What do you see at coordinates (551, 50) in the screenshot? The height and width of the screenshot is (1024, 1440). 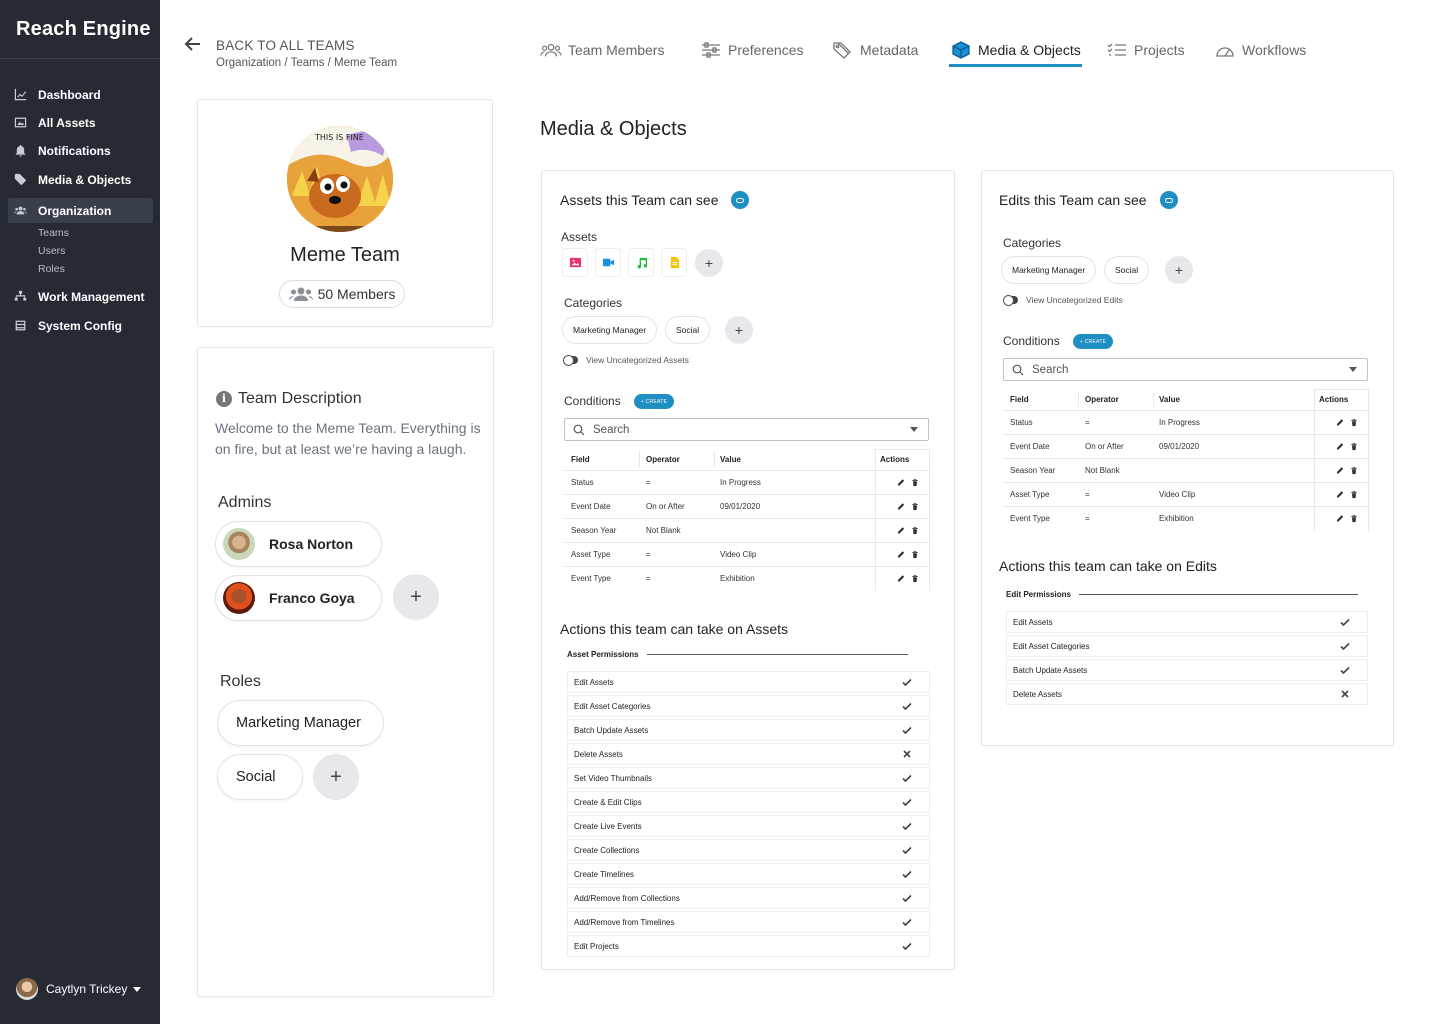 I see `team-members-icon` at bounding box center [551, 50].